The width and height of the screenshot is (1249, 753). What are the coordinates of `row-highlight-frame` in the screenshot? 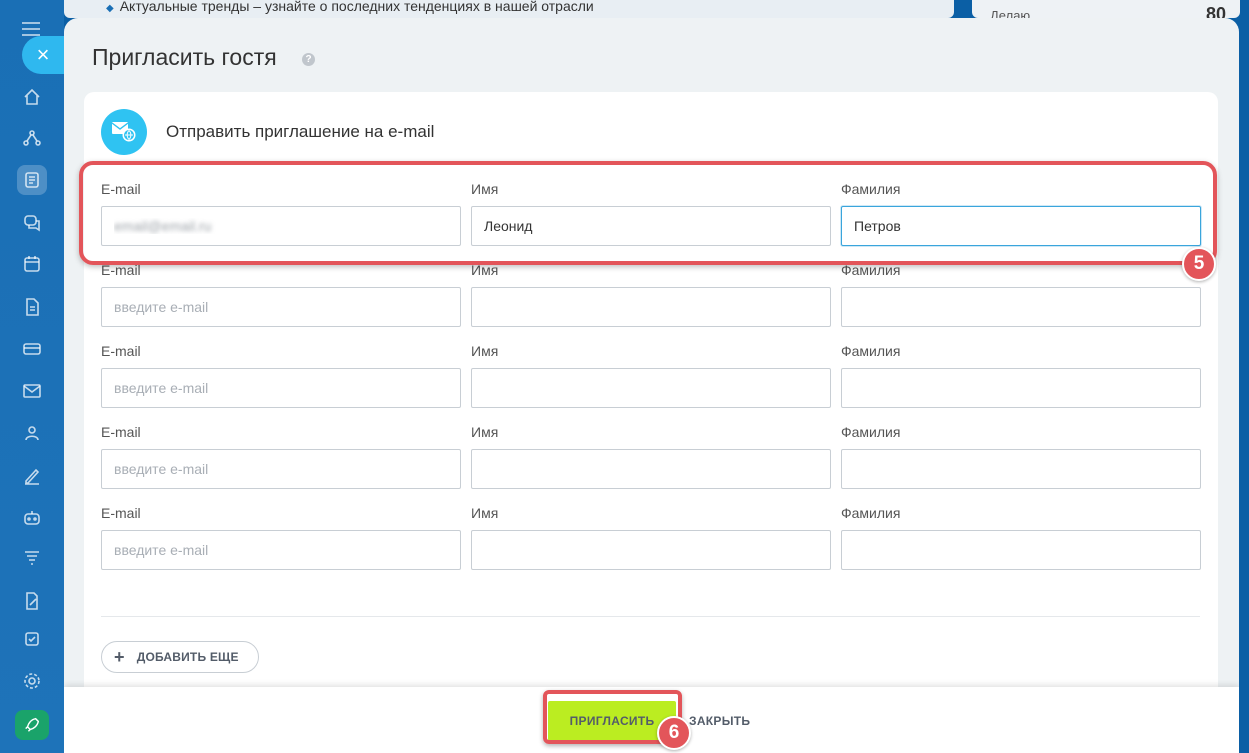 It's located at (648, 213).